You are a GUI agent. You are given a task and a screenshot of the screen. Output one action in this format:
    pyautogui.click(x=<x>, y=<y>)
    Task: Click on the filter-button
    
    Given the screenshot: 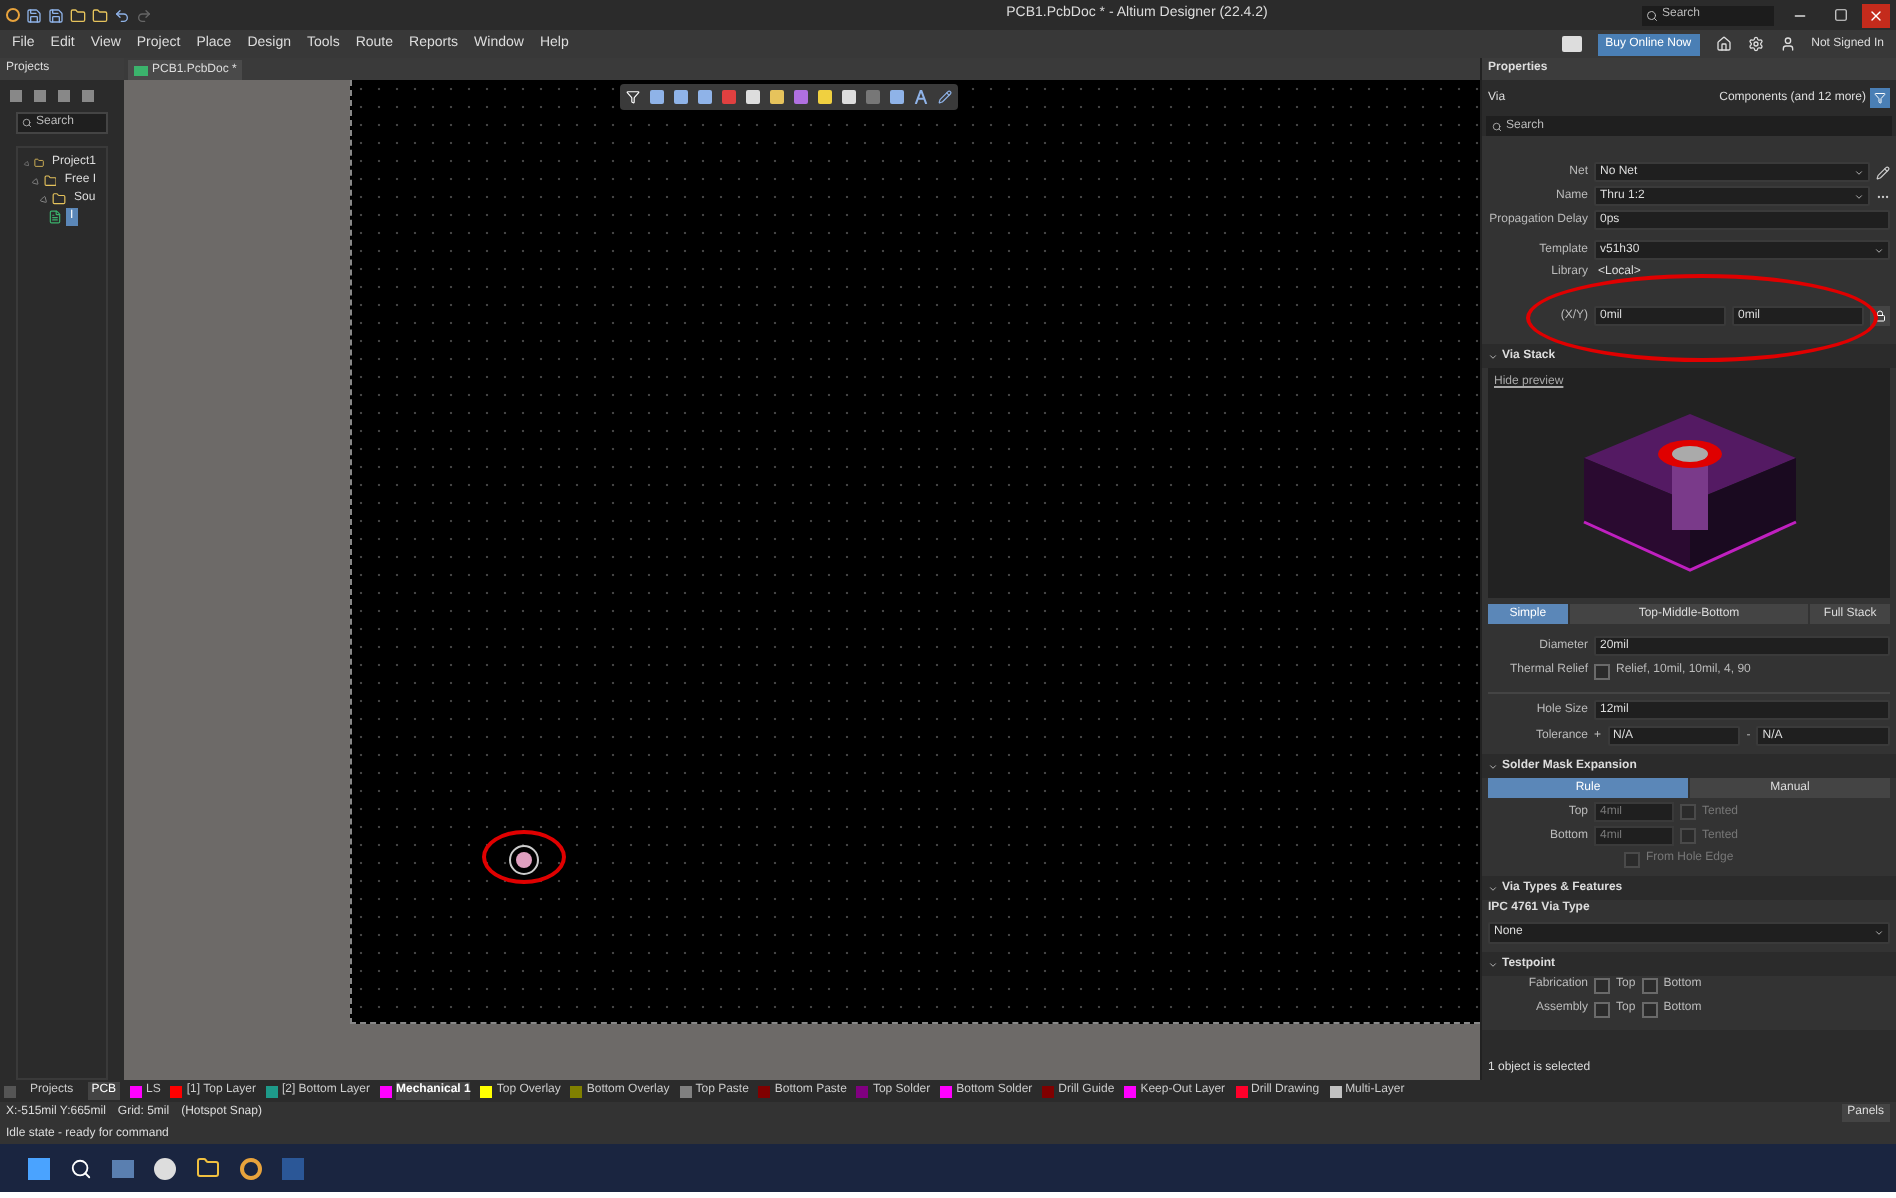 What is the action you would take?
    pyautogui.click(x=1880, y=98)
    